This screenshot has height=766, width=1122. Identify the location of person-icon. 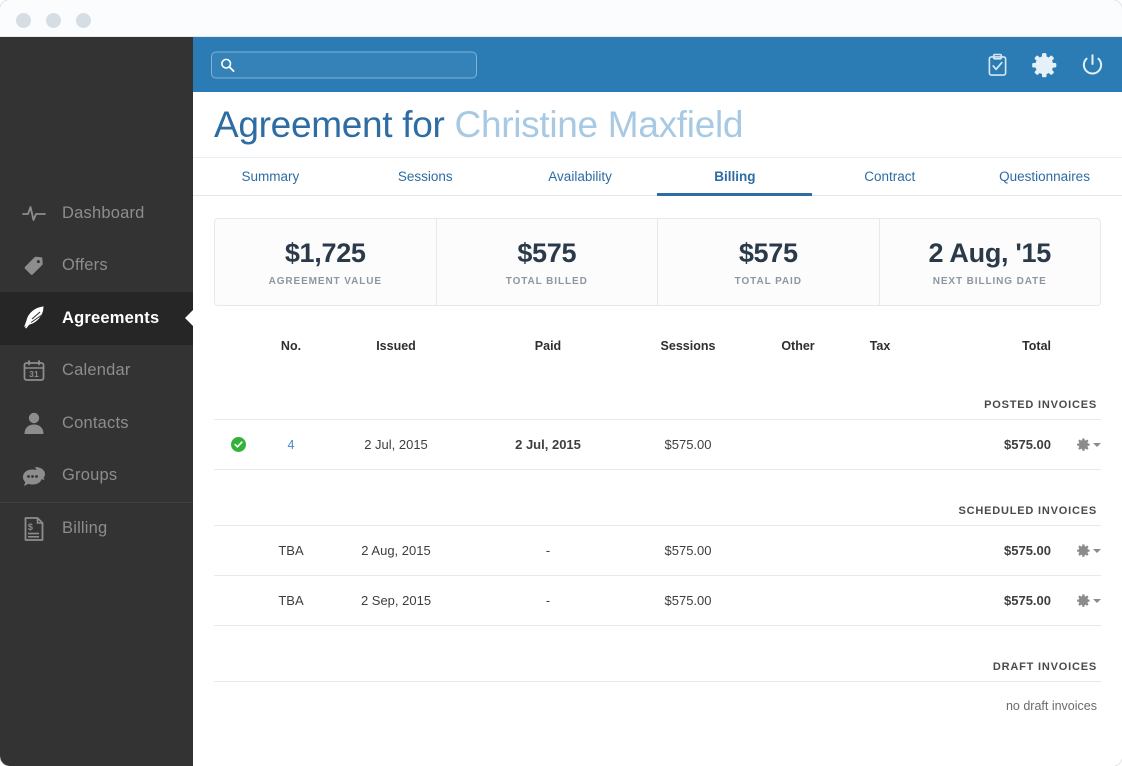
(34, 423).